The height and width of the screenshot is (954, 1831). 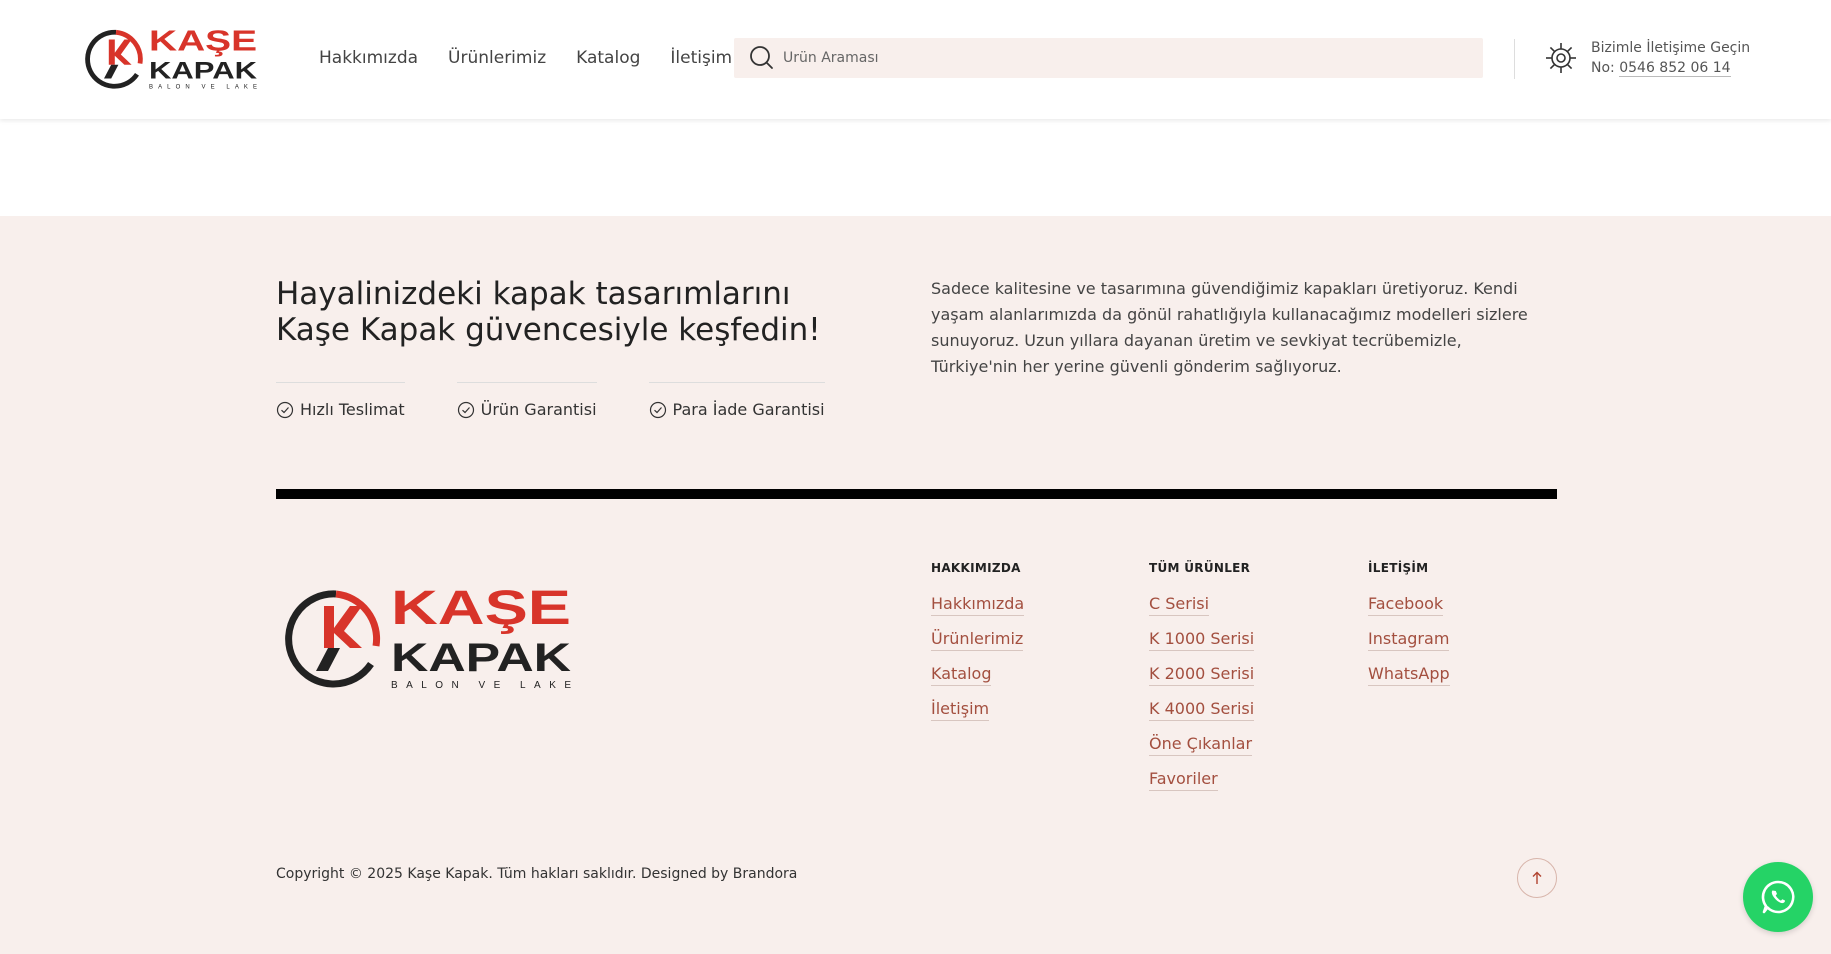 What do you see at coordinates (978, 604) in the screenshot?
I see `footer-link-hakkimizda: Hakkımızda` at bounding box center [978, 604].